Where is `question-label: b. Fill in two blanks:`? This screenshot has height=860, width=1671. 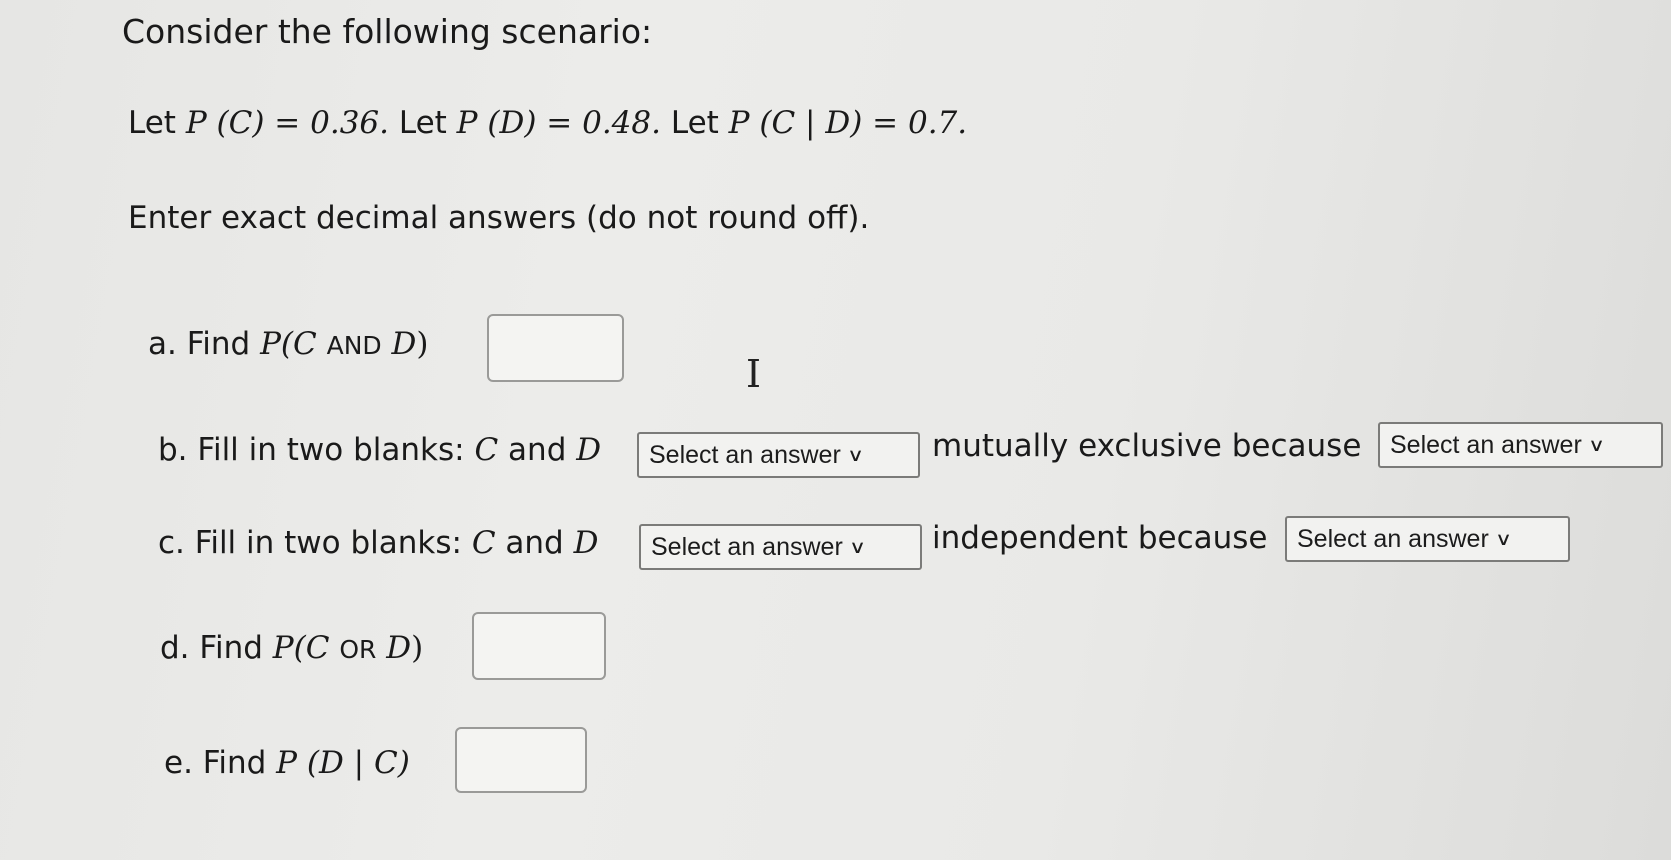 question-label: b. Fill in two blanks: is located at coordinates (311, 450).